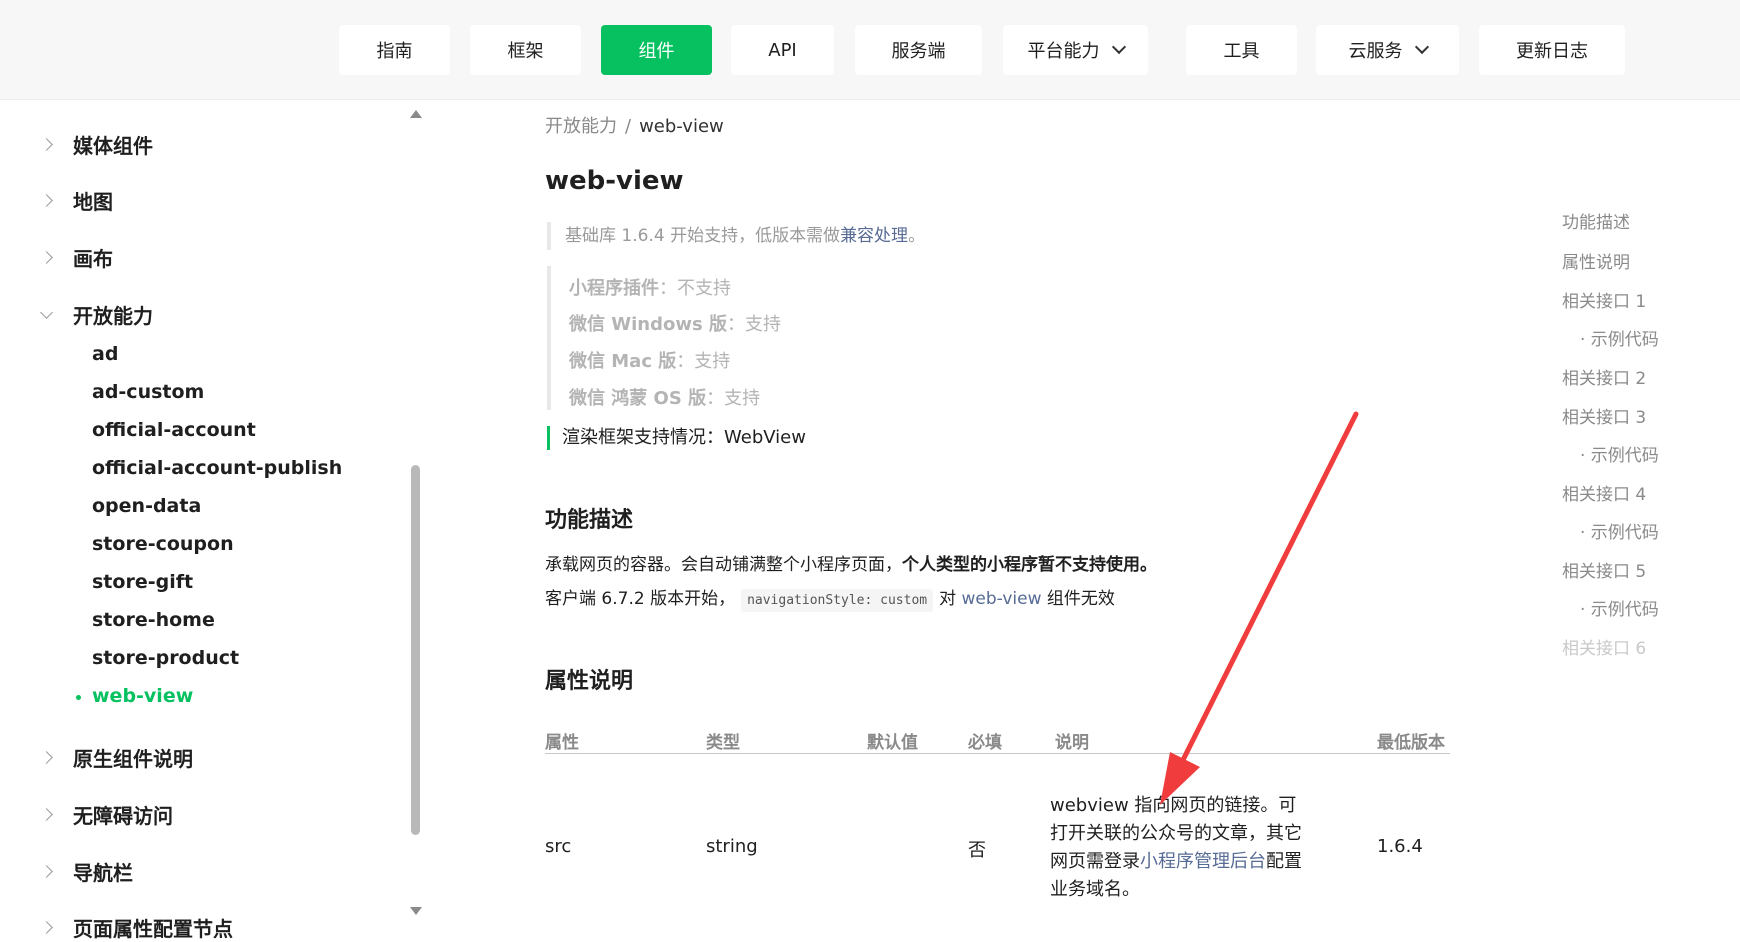 Image resolution: width=1740 pixels, height=942 pixels. I want to click on sidebar-item-store-product: store-product, so click(165, 658).